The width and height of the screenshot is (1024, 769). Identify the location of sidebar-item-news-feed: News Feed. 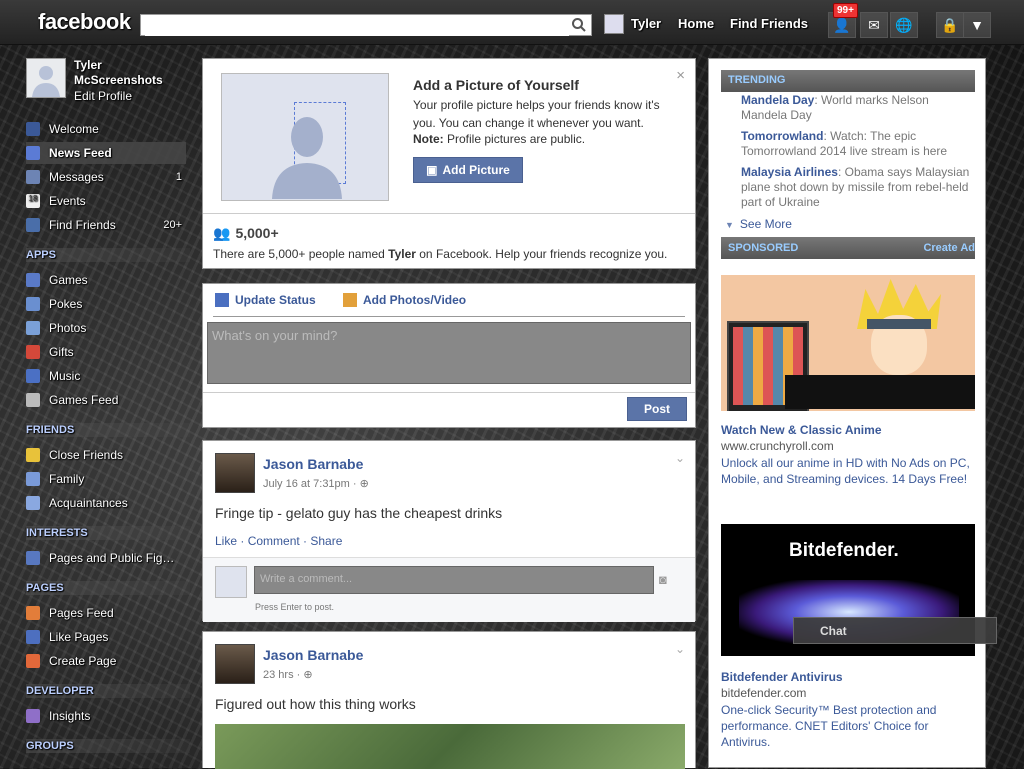
(106, 153).